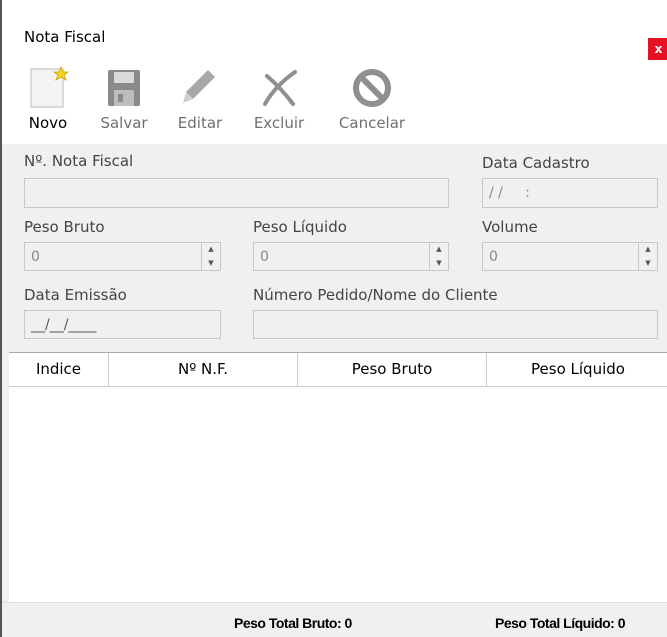  Describe the element at coordinates (122, 324) in the screenshot. I see `data-emissao-input: __/__/____` at that location.